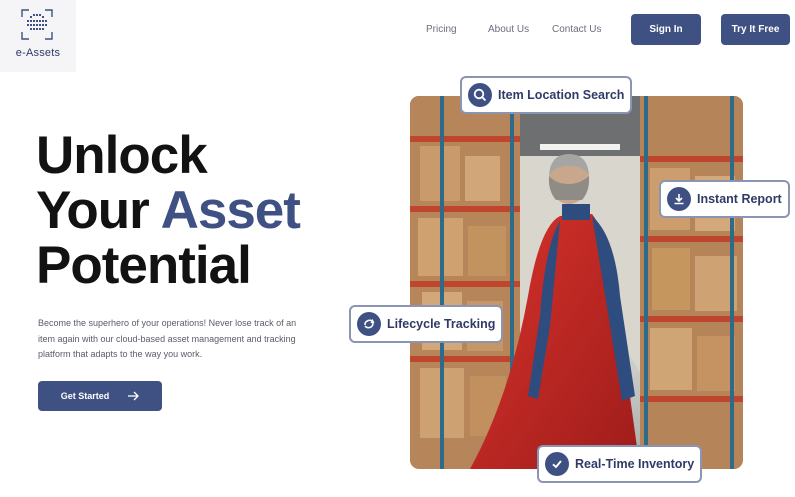 The image size is (795, 497). Describe the element at coordinates (679, 199) in the screenshot. I see `download-icon` at that location.